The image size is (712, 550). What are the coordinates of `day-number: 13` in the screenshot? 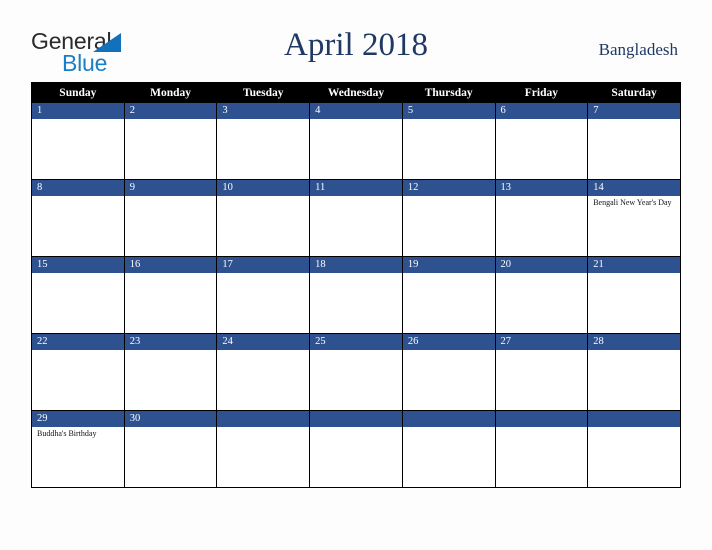 It's located at (541, 188).